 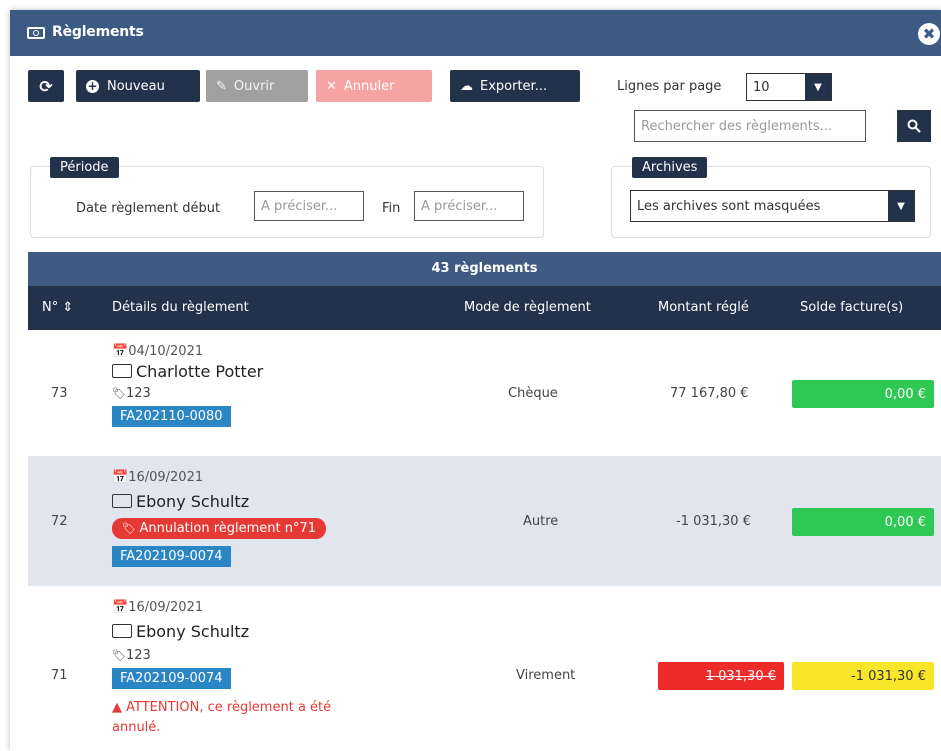 What do you see at coordinates (219, 528) in the screenshot?
I see `cancellation-badge: 🏷 Annulation règlement n°71` at bounding box center [219, 528].